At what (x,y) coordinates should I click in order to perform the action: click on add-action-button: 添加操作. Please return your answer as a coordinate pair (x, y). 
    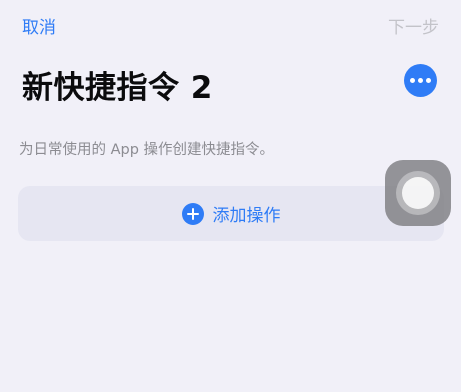
    Looking at the image, I should click on (231, 213).